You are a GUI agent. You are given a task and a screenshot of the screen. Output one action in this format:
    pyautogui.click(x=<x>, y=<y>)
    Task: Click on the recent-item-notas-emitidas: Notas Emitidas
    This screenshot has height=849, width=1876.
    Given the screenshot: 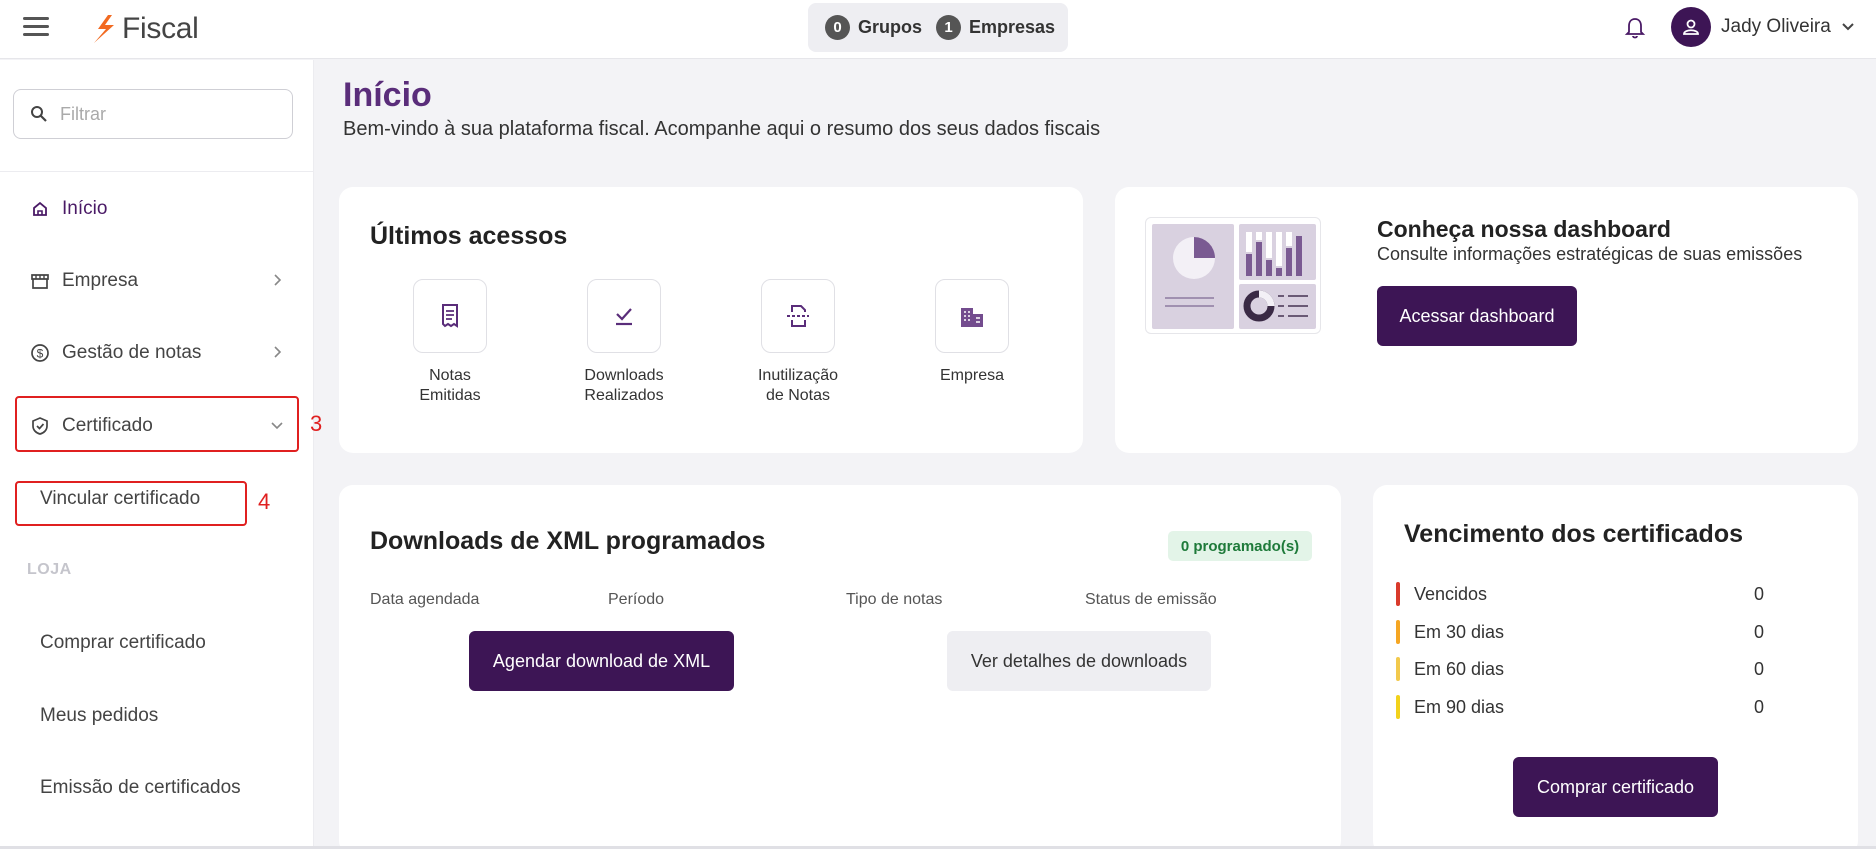 What is the action you would take?
    pyautogui.click(x=450, y=342)
    